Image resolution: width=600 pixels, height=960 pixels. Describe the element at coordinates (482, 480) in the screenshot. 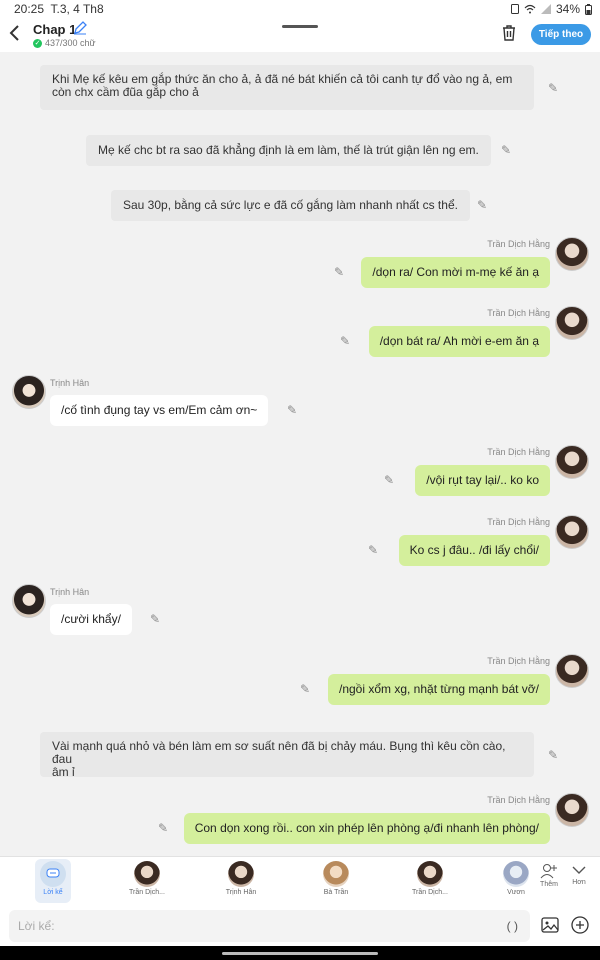

I see `chat-bubble-self: /vội rụt tay lại/.. ko ko` at that location.